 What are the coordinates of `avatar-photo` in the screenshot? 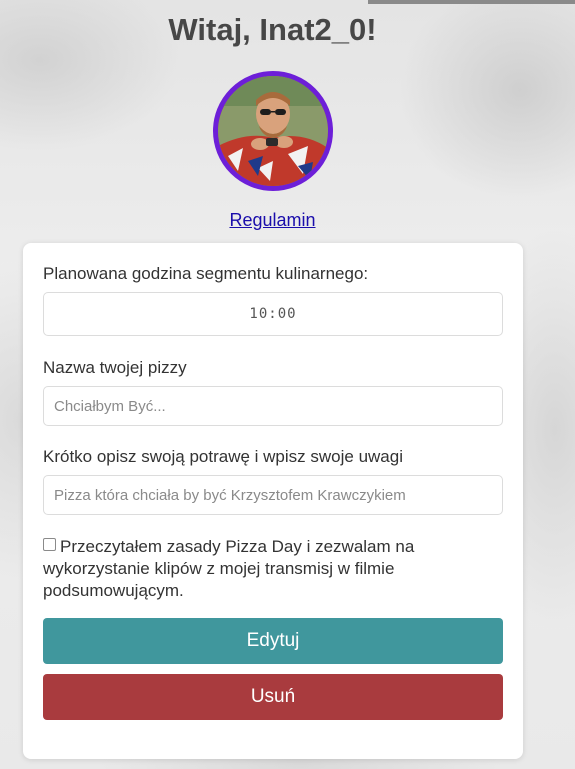 It's located at (273, 131).